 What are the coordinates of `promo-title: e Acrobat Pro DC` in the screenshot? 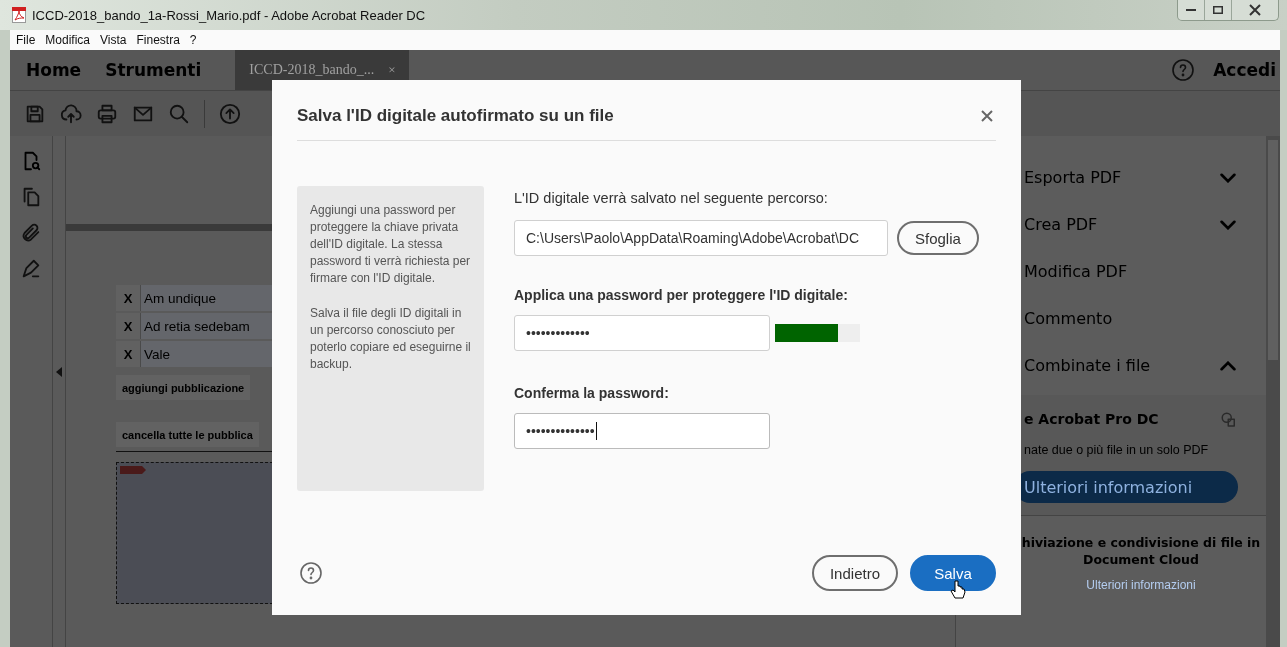 It's located at (1091, 420).